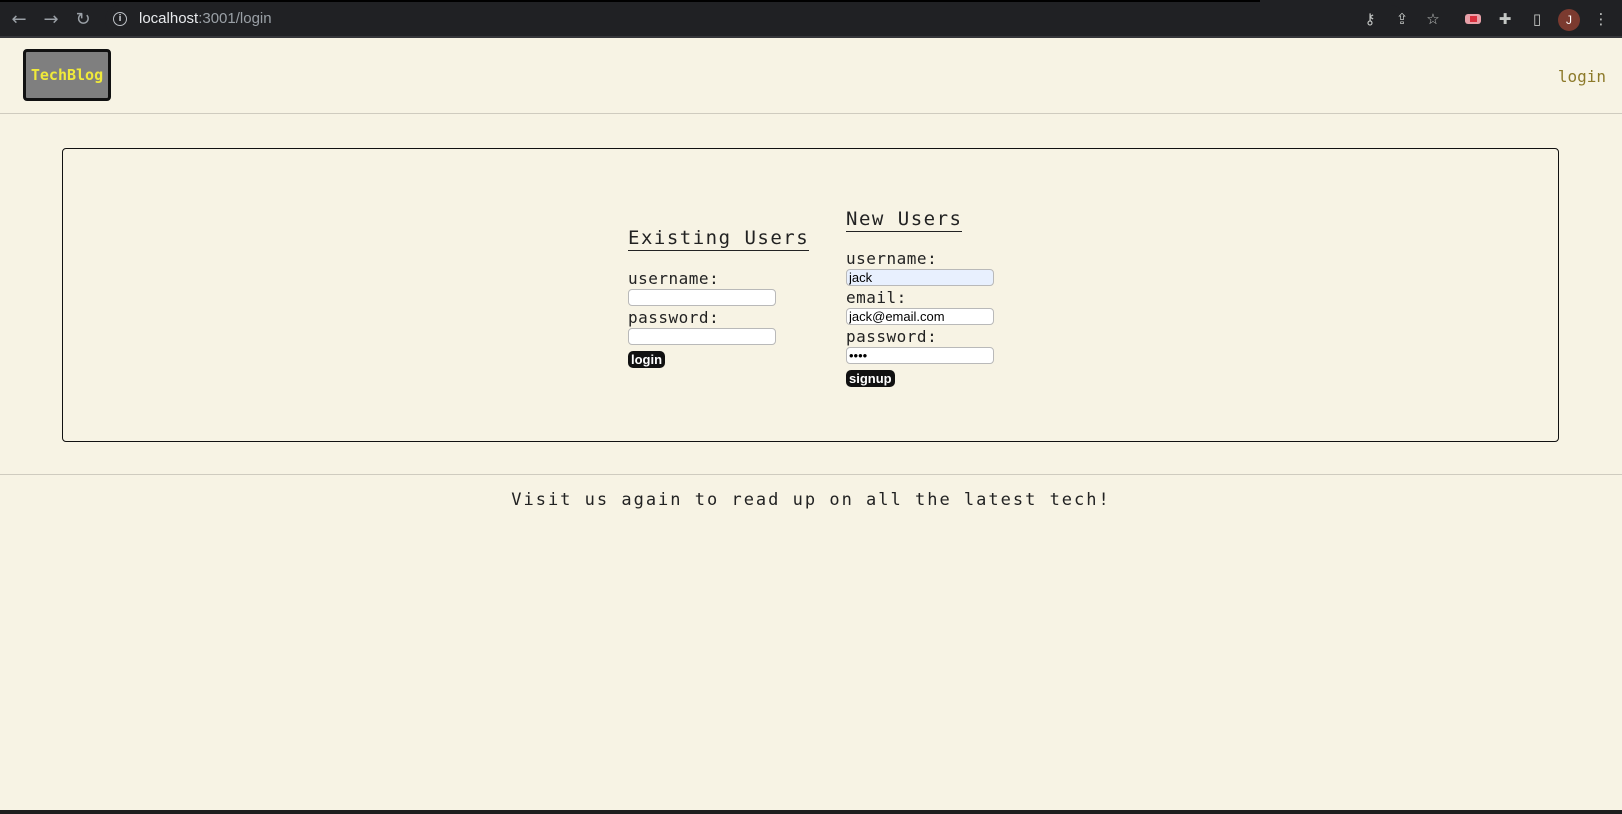  I want to click on forward-arrow-icon: →, so click(51, 20).